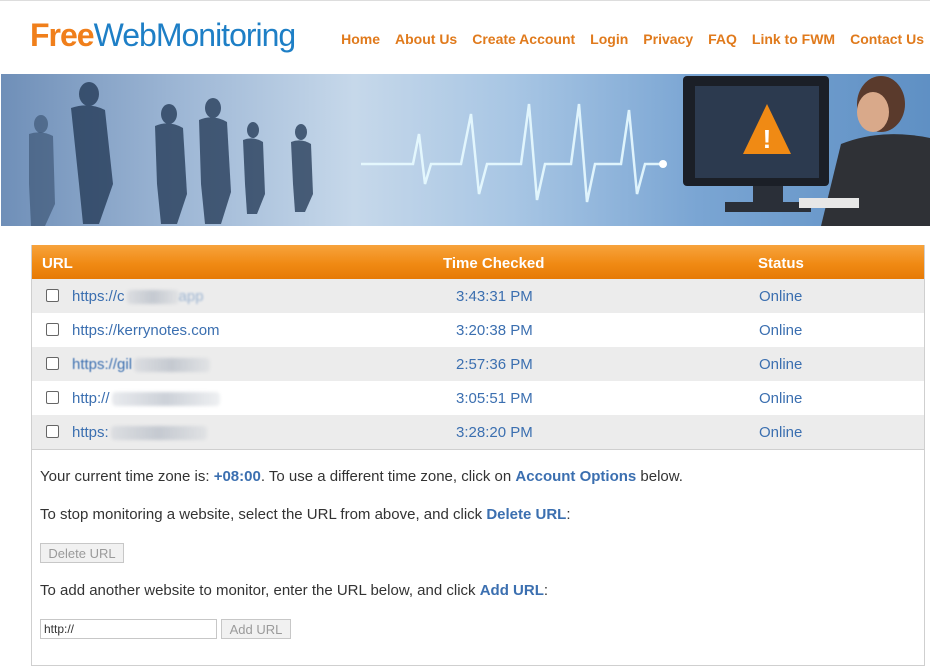 The width and height of the screenshot is (930, 668). What do you see at coordinates (90, 432) in the screenshot?
I see `row-url-text: https:` at bounding box center [90, 432].